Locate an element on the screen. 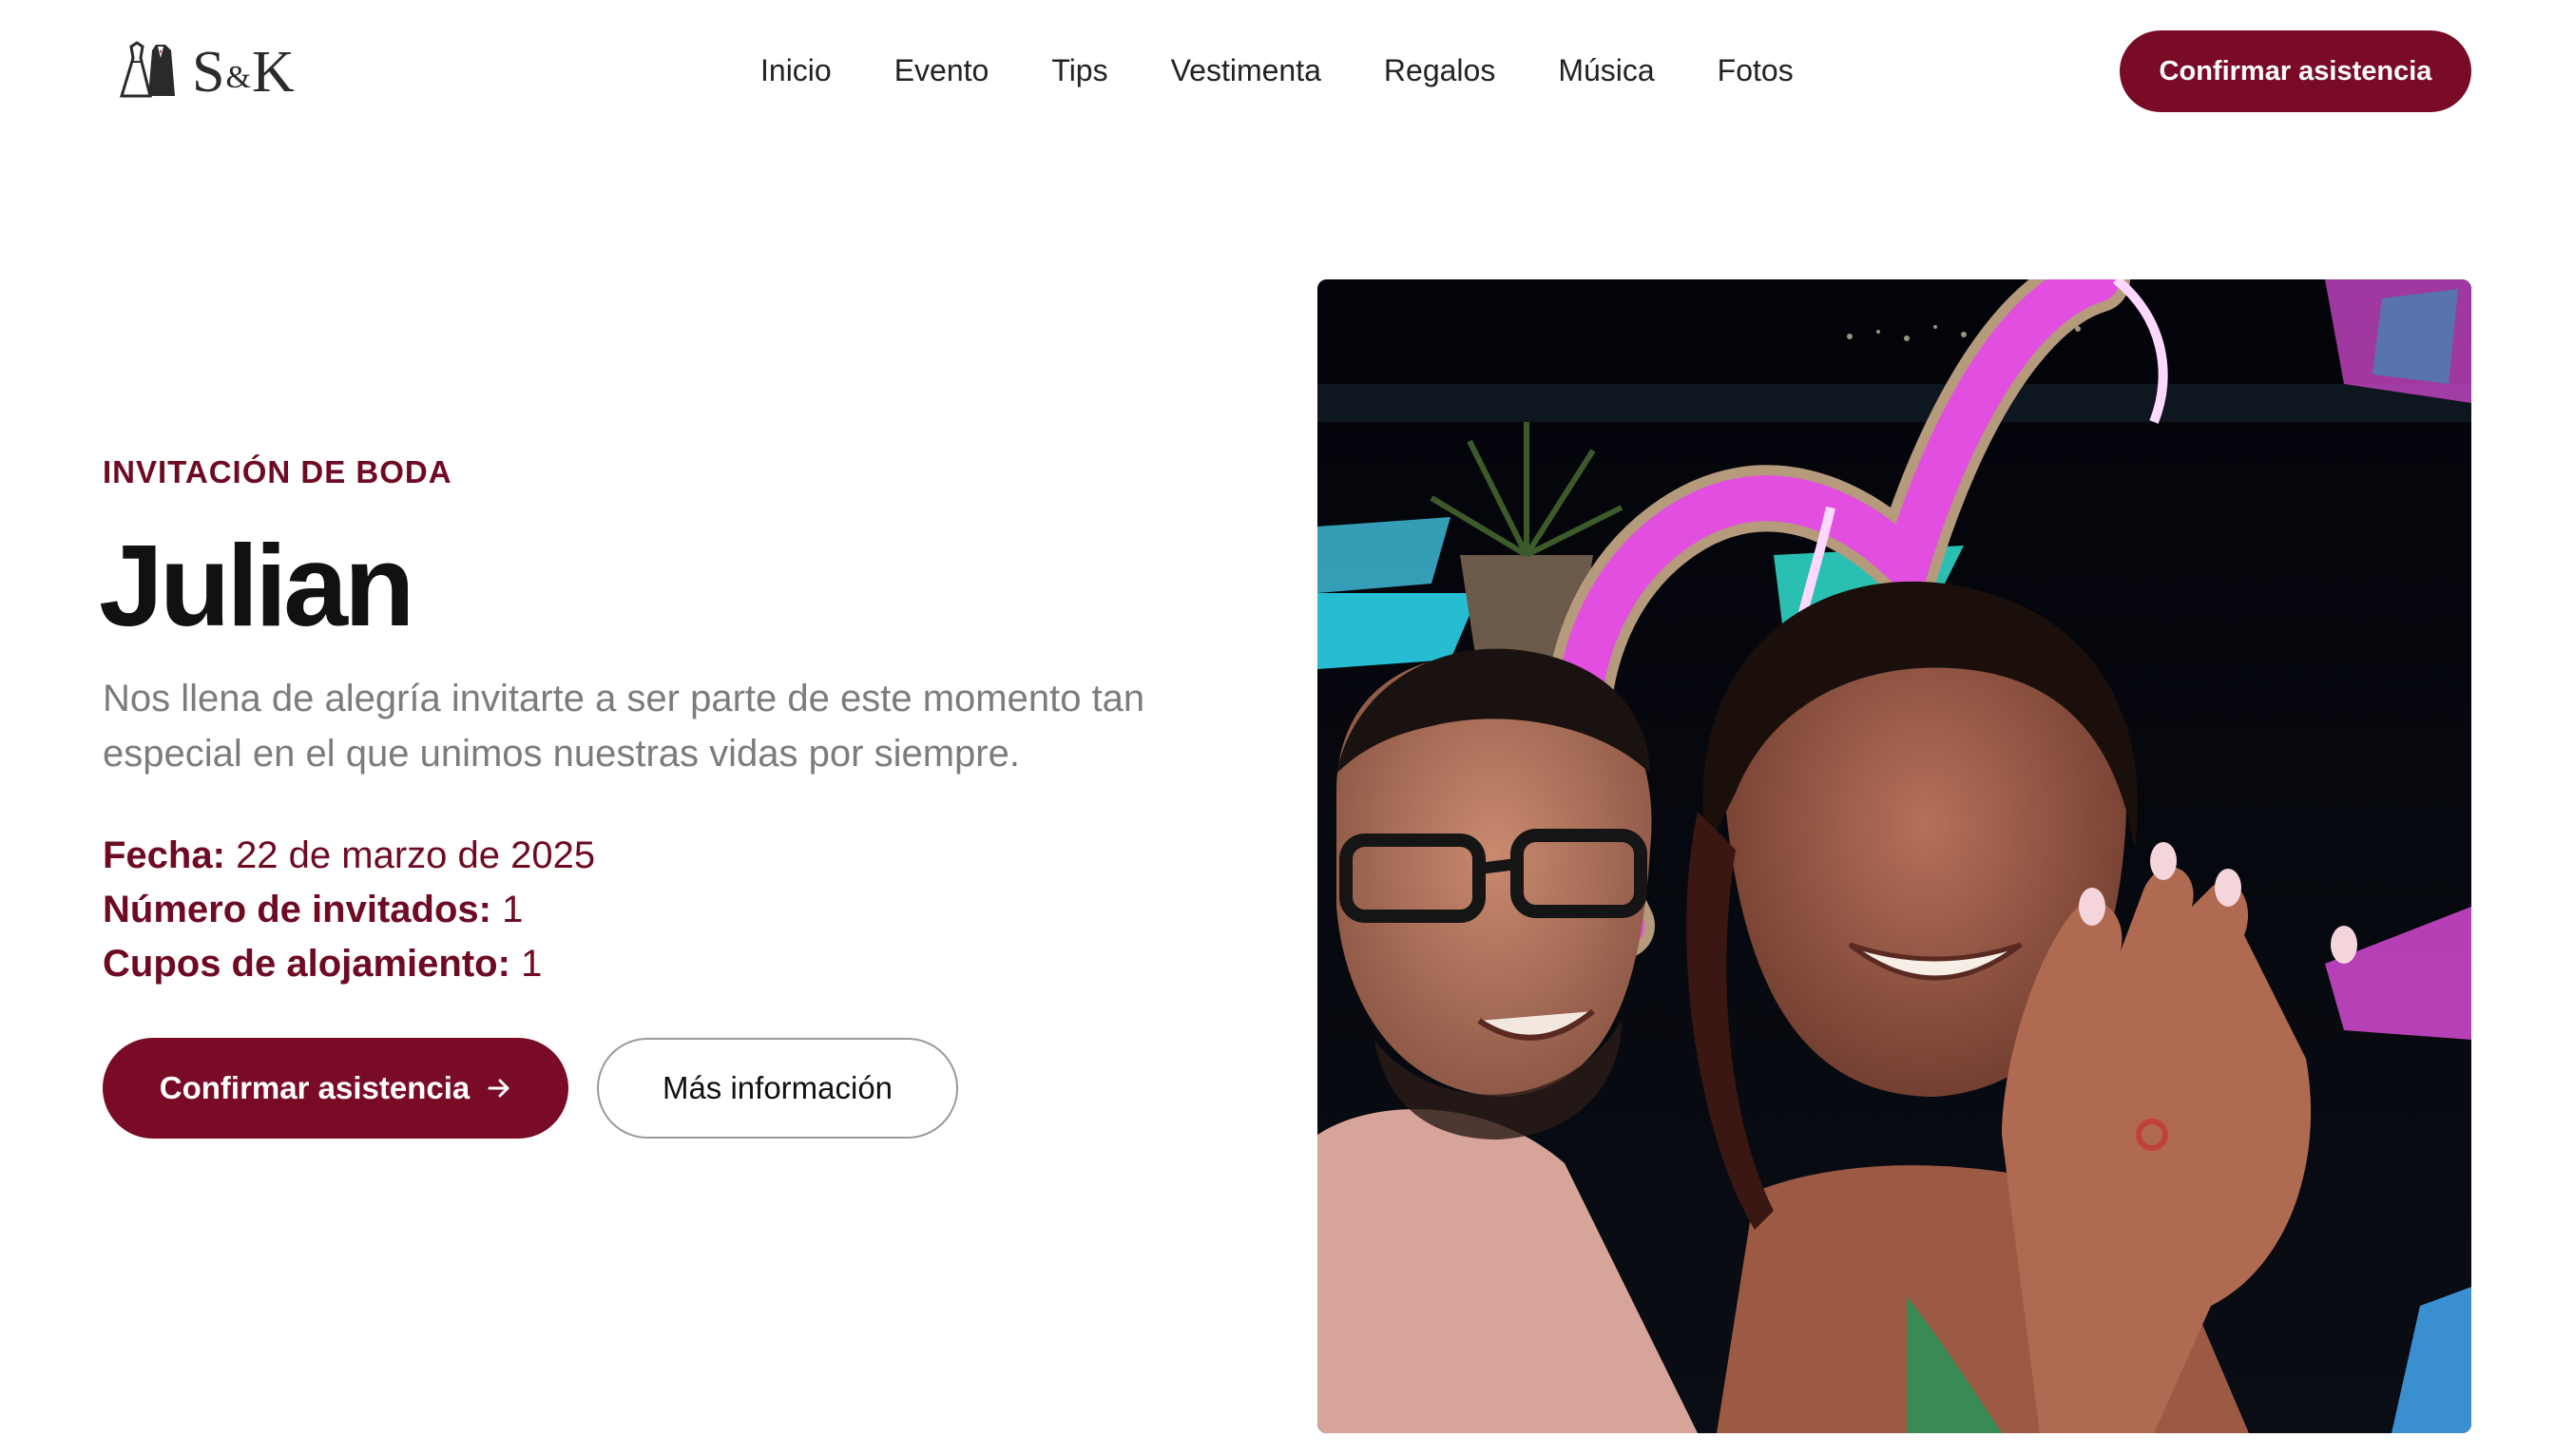 The height and width of the screenshot is (1456, 2555). detail-guests: Número de invitados: 1 is located at coordinates (349, 910).